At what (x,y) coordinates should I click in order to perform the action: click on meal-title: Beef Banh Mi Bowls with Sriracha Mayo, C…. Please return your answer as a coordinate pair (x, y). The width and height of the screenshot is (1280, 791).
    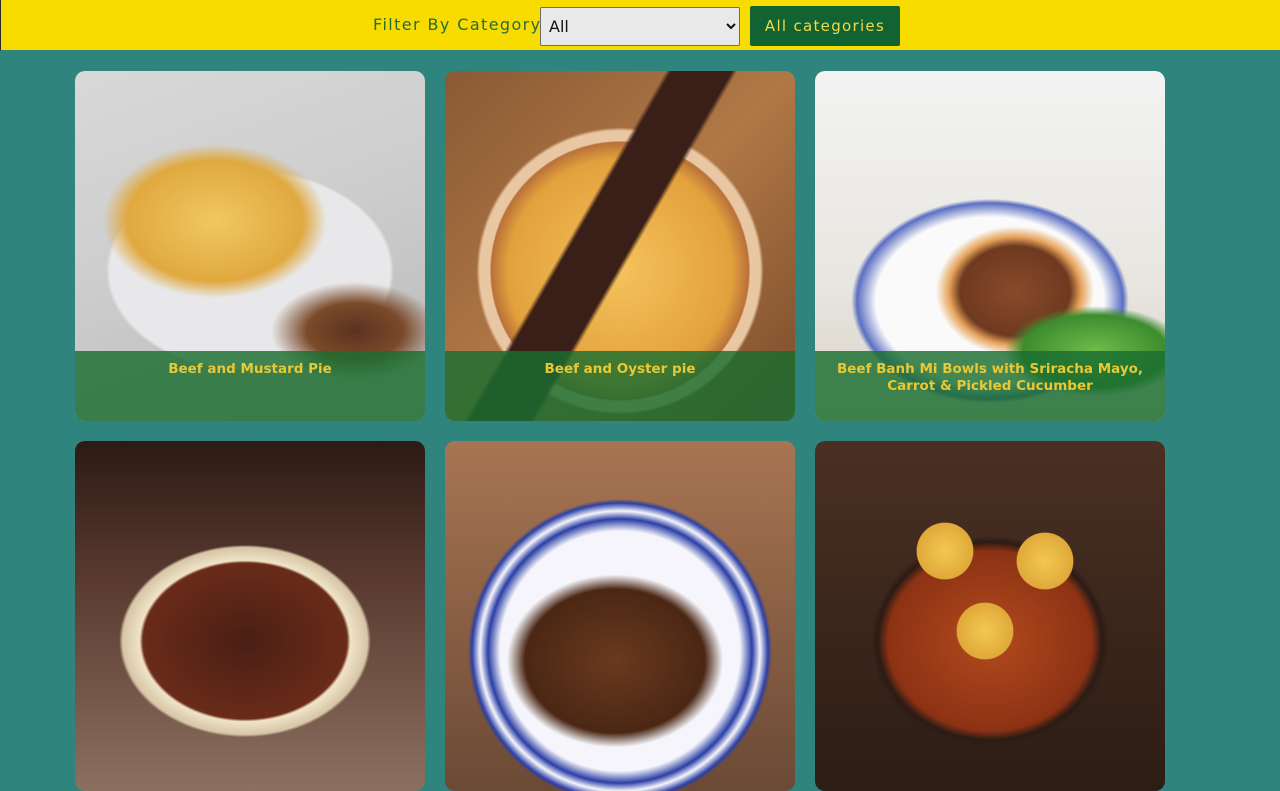
    Looking at the image, I should click on (990, 386).